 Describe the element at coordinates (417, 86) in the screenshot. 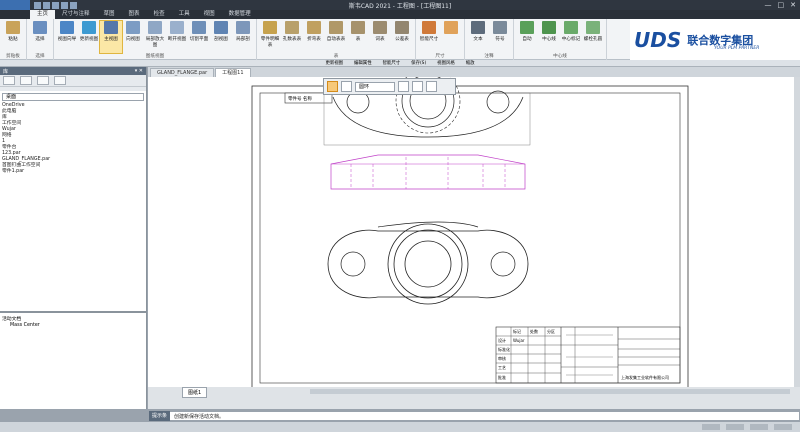

I see `cube-icon` at that location.